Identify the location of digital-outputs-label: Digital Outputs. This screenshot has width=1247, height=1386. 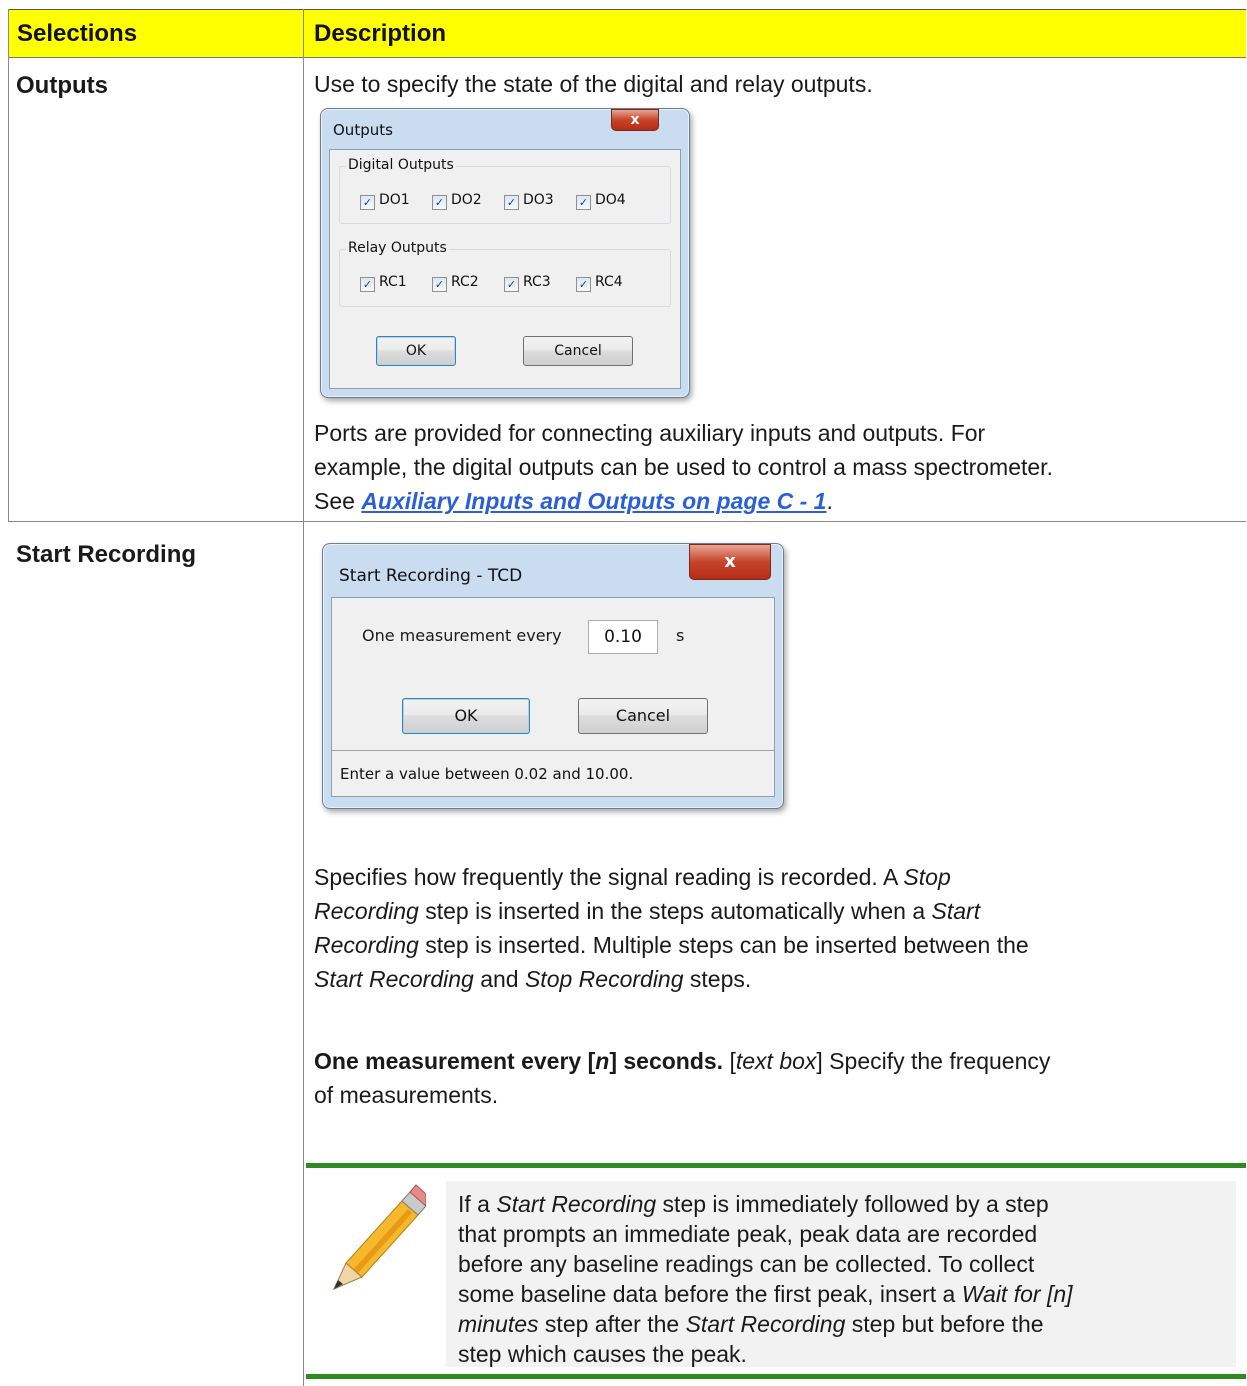
(401, 165).